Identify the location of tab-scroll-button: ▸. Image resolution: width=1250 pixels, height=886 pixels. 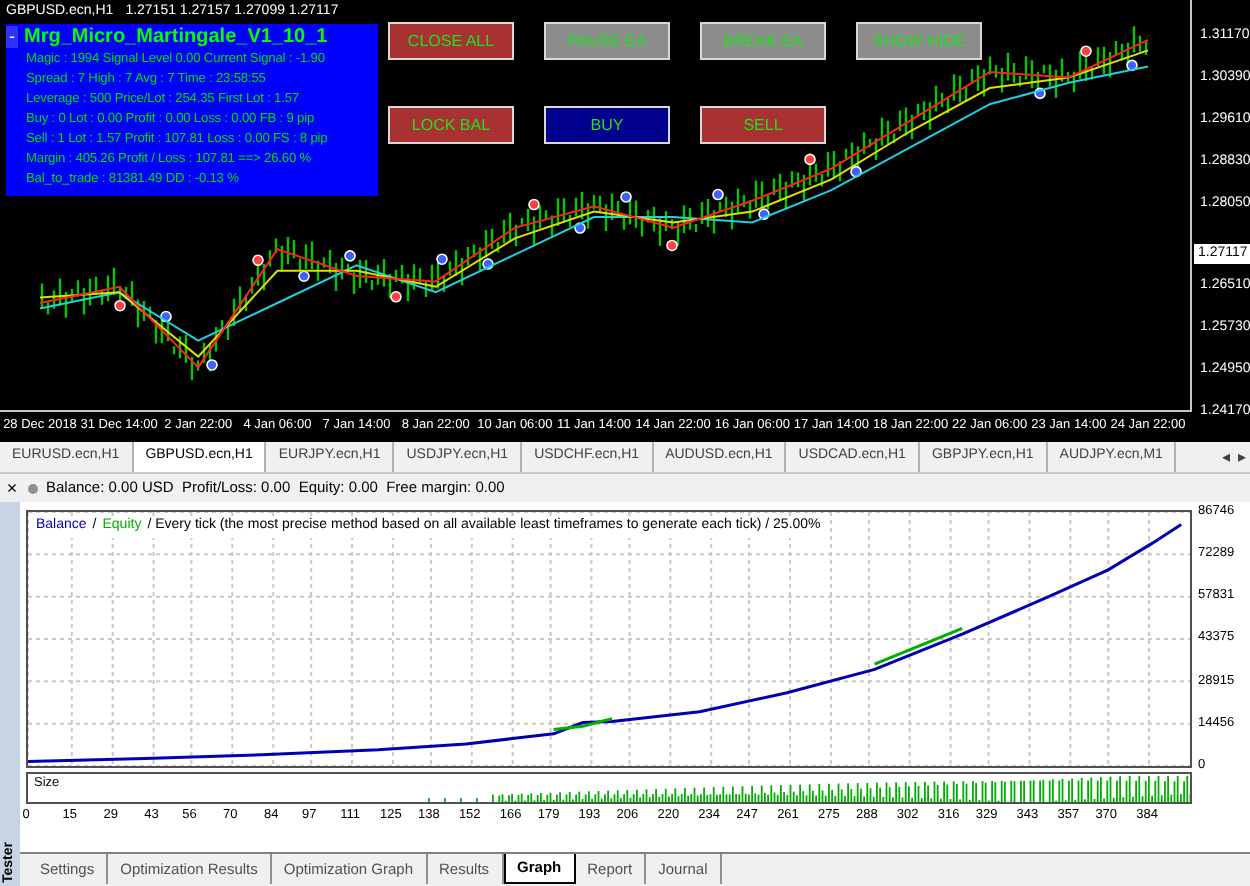
(1242, 457).